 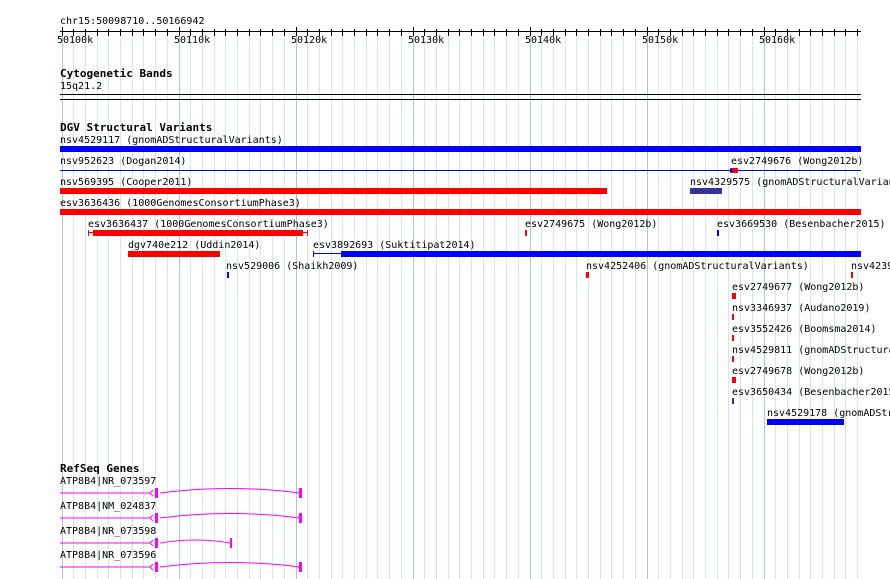 What do you see at coordinates (181, 530) in the screenshot?
I see `refseq-features` at bounding box center [181, 530].